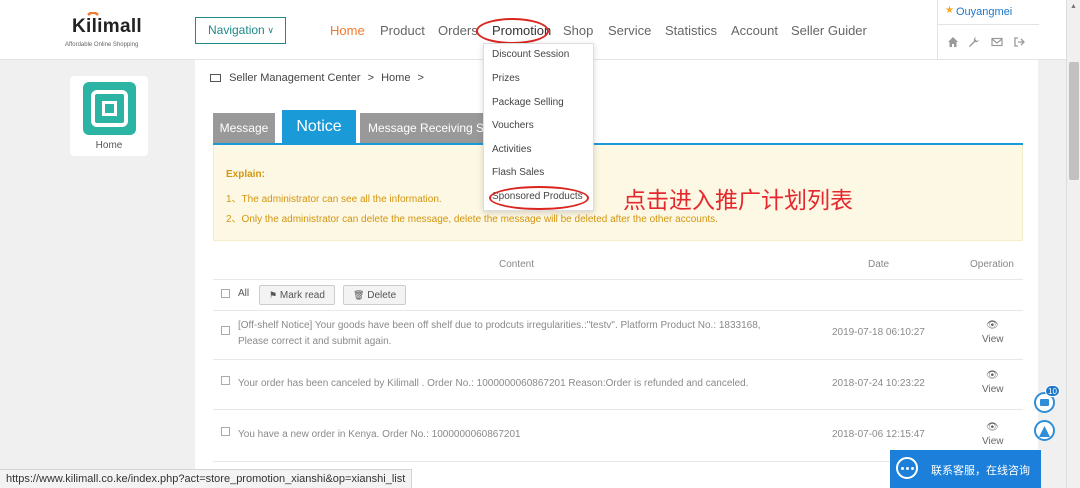  I want to click on home-float-button, so click(1044, 430).